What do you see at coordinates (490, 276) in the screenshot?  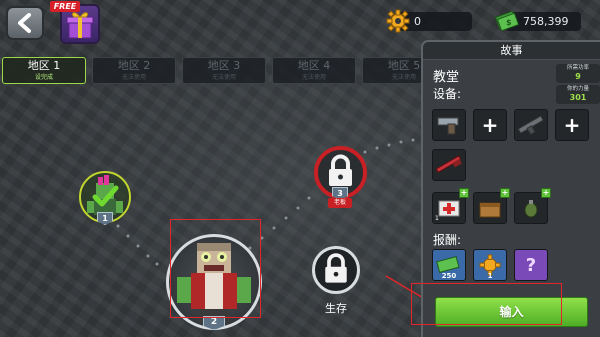 I see `reward-amount: 1` at bounding box center [490, 276].